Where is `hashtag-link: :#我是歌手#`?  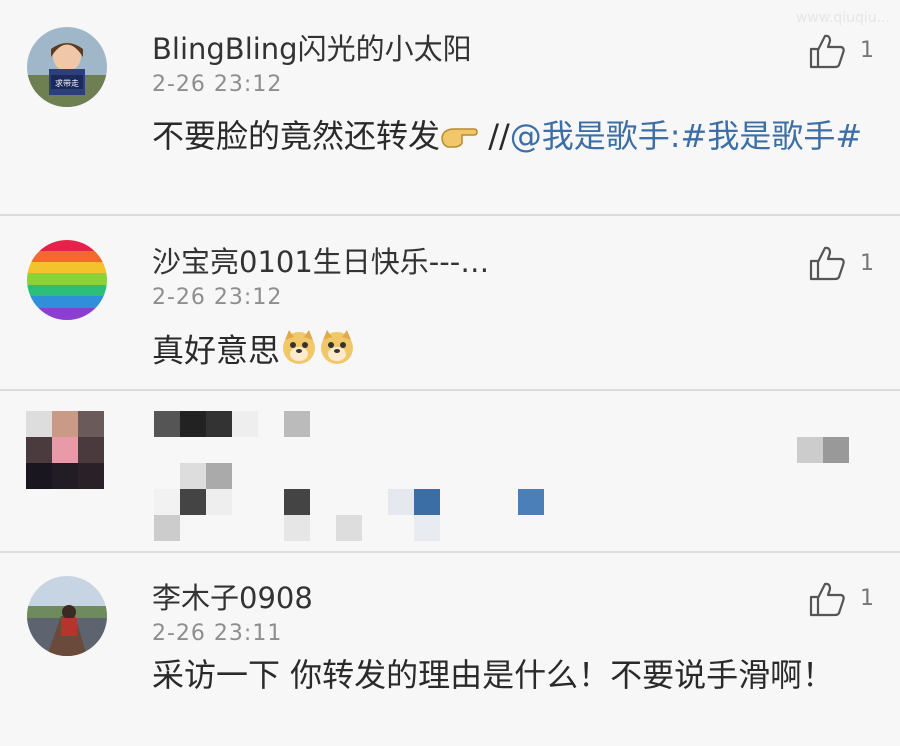
hashtag-link: :#我是歌手# is located at coordinates (766, 136).